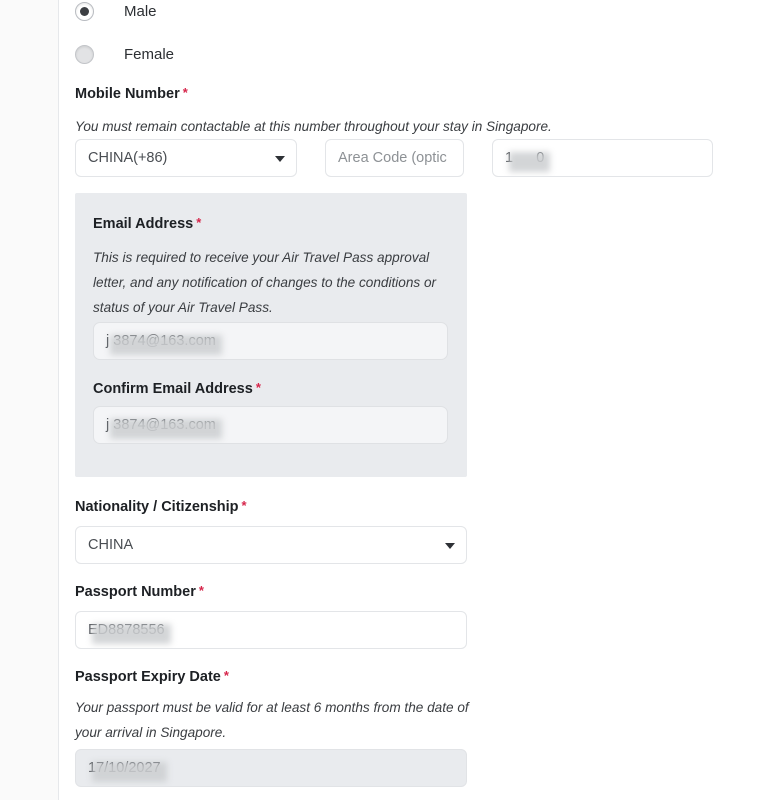 The image size is (780, 800). Describe the element at coordinates (161, 341) in the screenshot. I see `email-address-value: j 3874@163.com` at that location.